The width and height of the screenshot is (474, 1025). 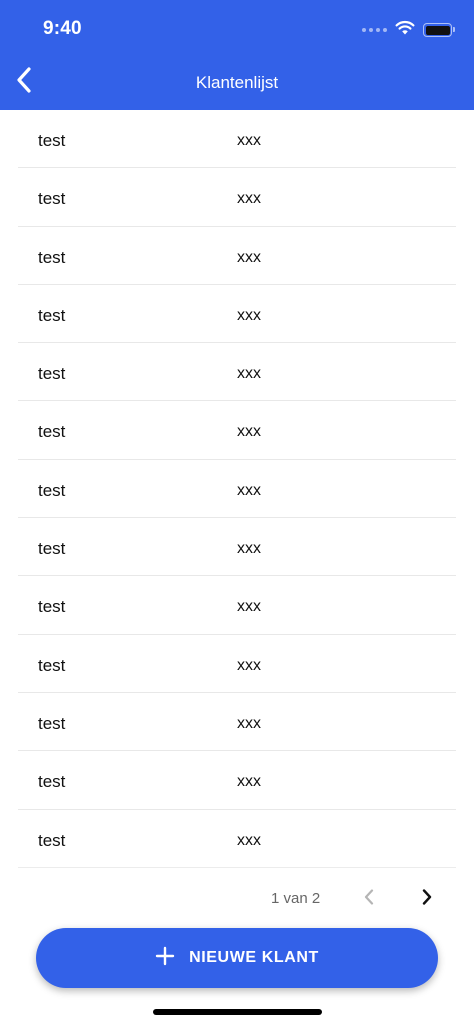 What do you see at coordinates (237, 55) in the screenshot?
I see `app-header: 9:40 Klantenlijst` at bounding box center [237, 55].